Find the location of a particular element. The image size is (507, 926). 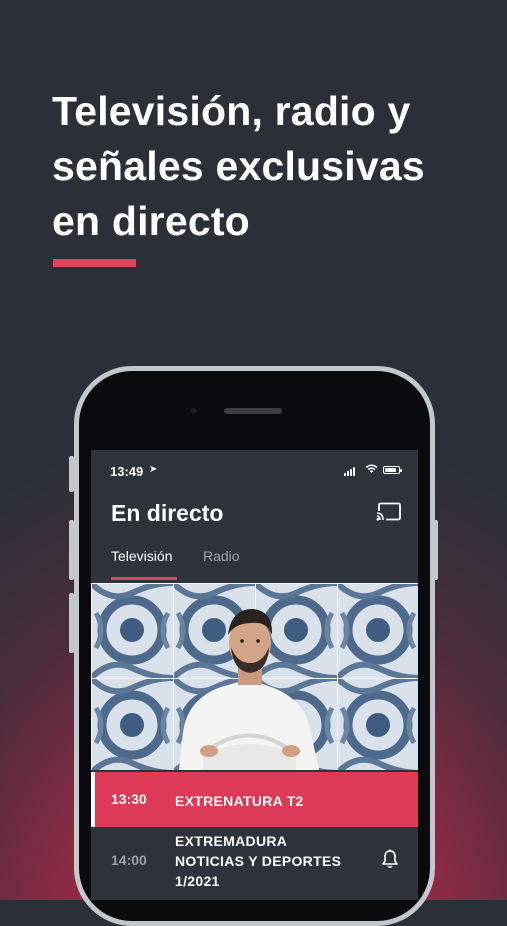

phone-speaker is located at coordinates (253, 411).